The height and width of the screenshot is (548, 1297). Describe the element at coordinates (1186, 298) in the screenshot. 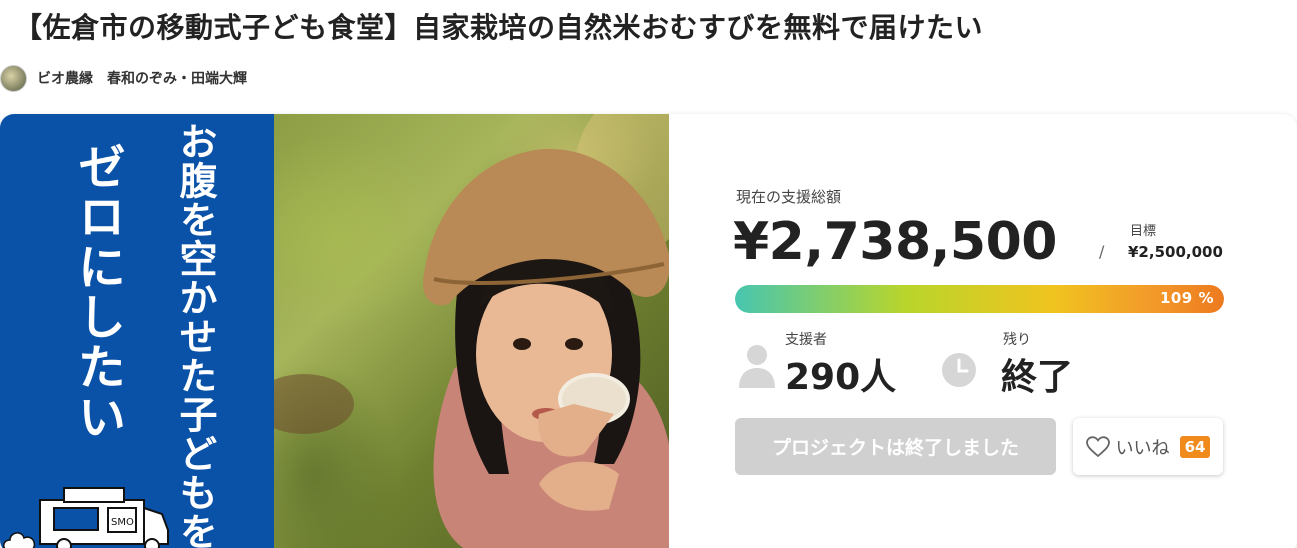

I see `progress-percent: 109 %` at that location.